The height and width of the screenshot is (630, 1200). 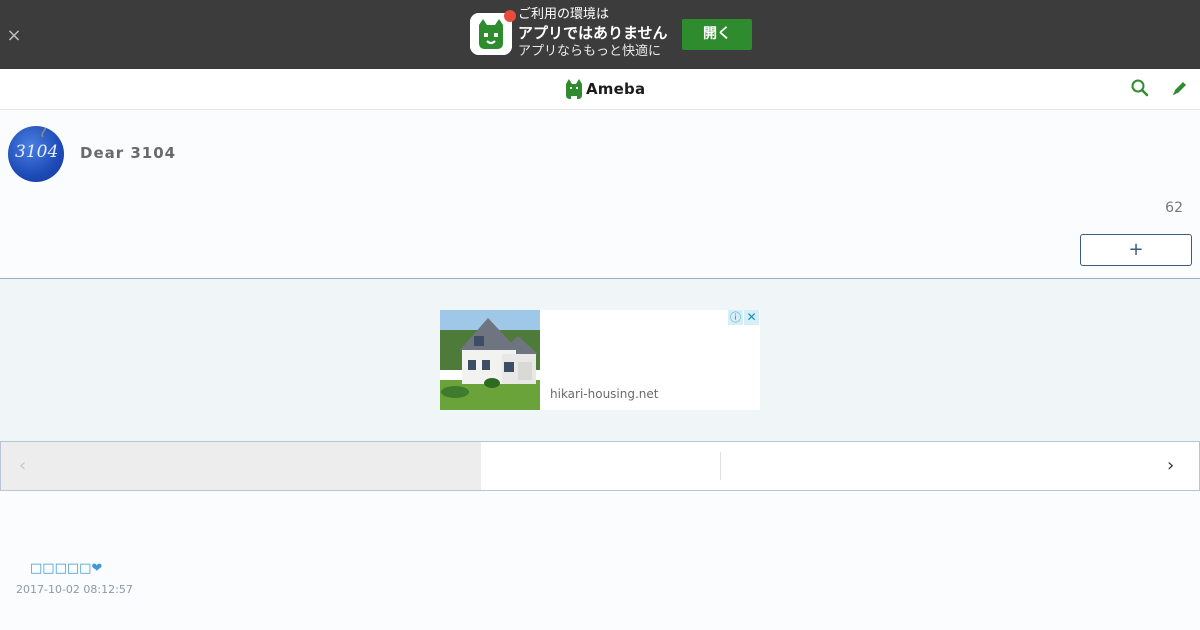 I want to click on site-header: Ameba, so click(x=600, y=89).